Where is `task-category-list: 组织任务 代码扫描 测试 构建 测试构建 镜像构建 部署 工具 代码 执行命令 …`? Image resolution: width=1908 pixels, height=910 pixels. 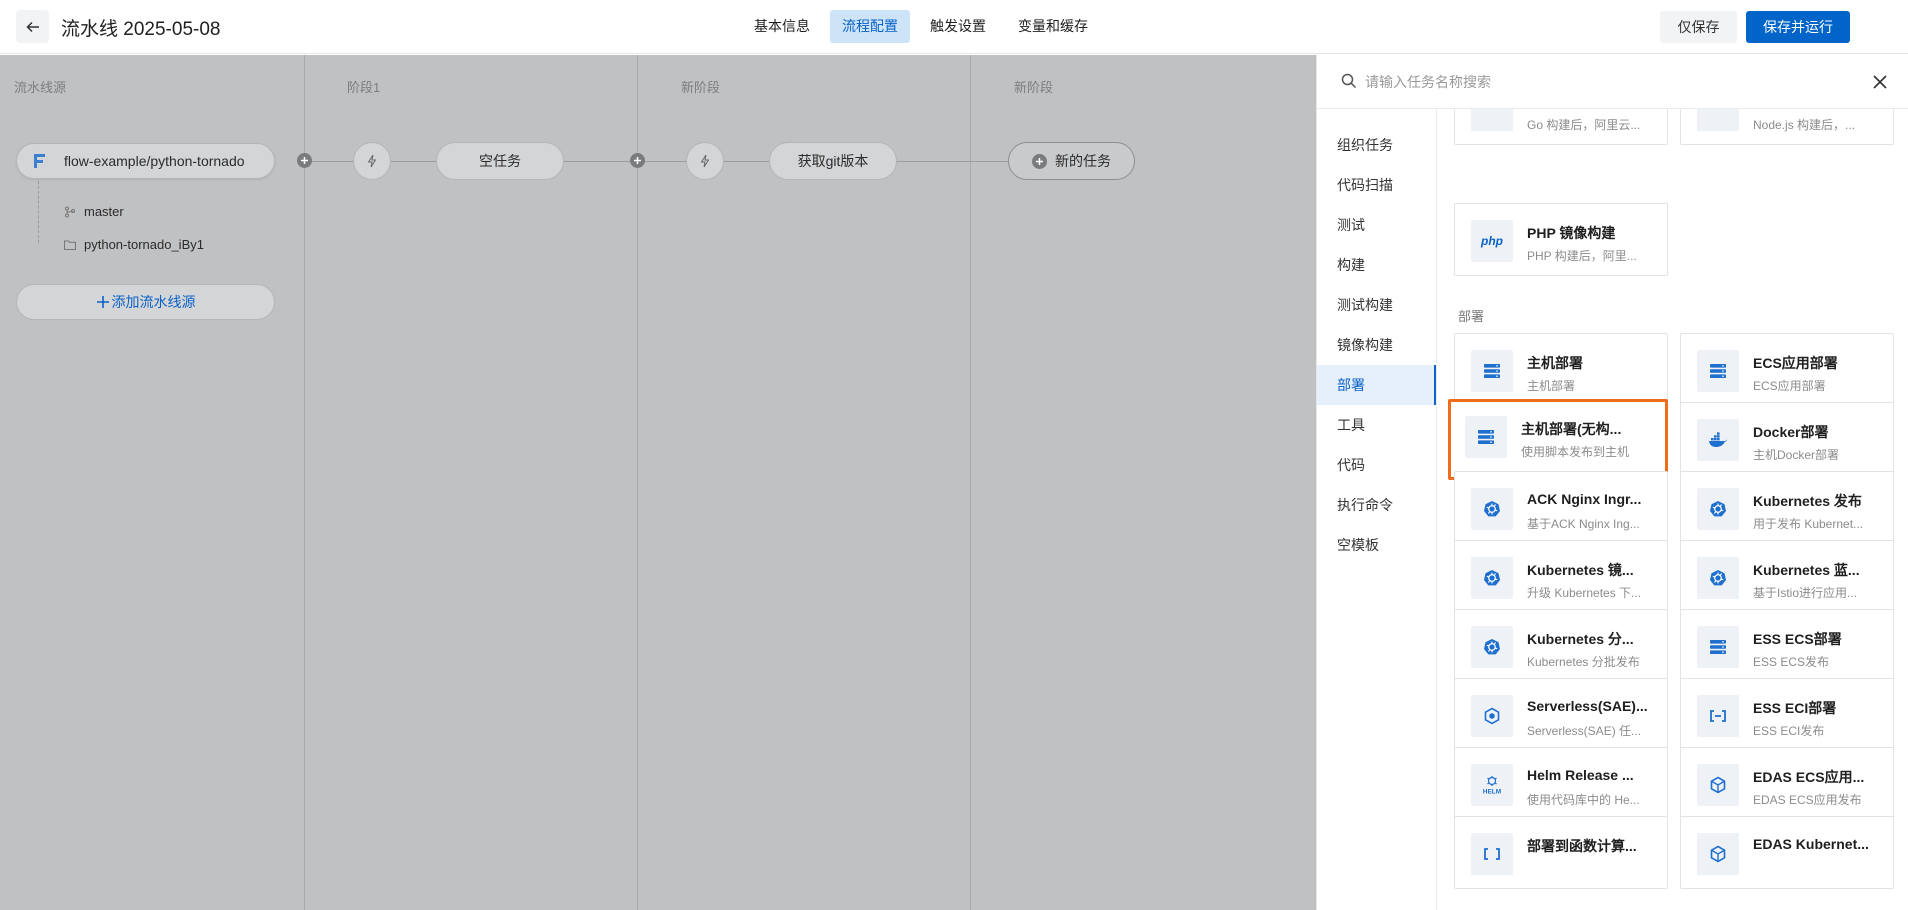 task-category-list: 组织任务 代码扫描 测试 构建 测试构建 镜像构建 部署 工具 代码 执行命令 … is located at coordinates (1377, 509).